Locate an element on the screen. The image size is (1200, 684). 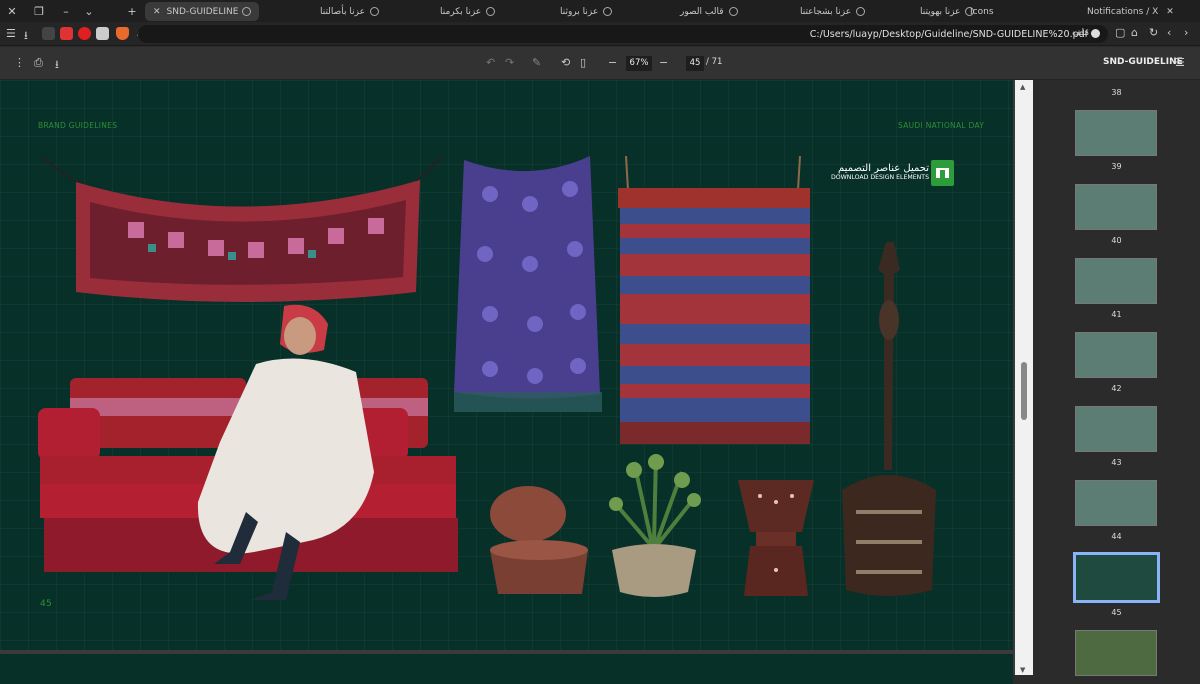
download-ar-text: تحميل عناصر التصميم is located at coordinates (883, 168).